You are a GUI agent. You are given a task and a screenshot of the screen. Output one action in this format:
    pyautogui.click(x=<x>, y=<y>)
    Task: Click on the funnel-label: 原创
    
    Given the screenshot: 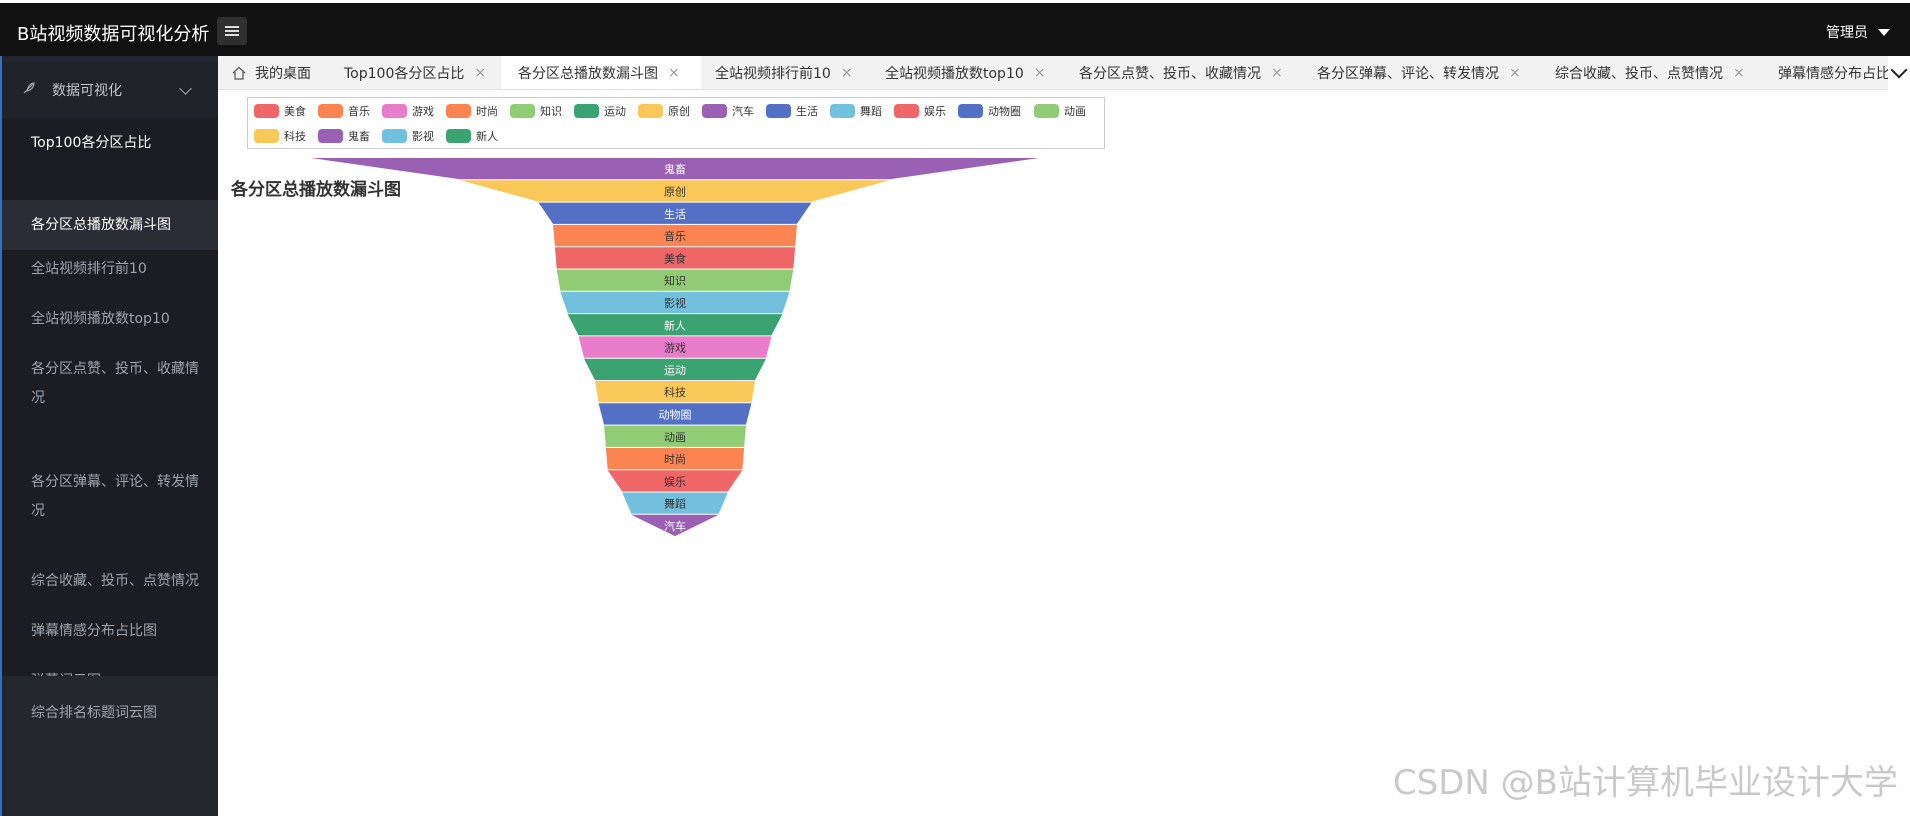 What is the action you would take?
    pyautogui.click(x=675, y=191)
    